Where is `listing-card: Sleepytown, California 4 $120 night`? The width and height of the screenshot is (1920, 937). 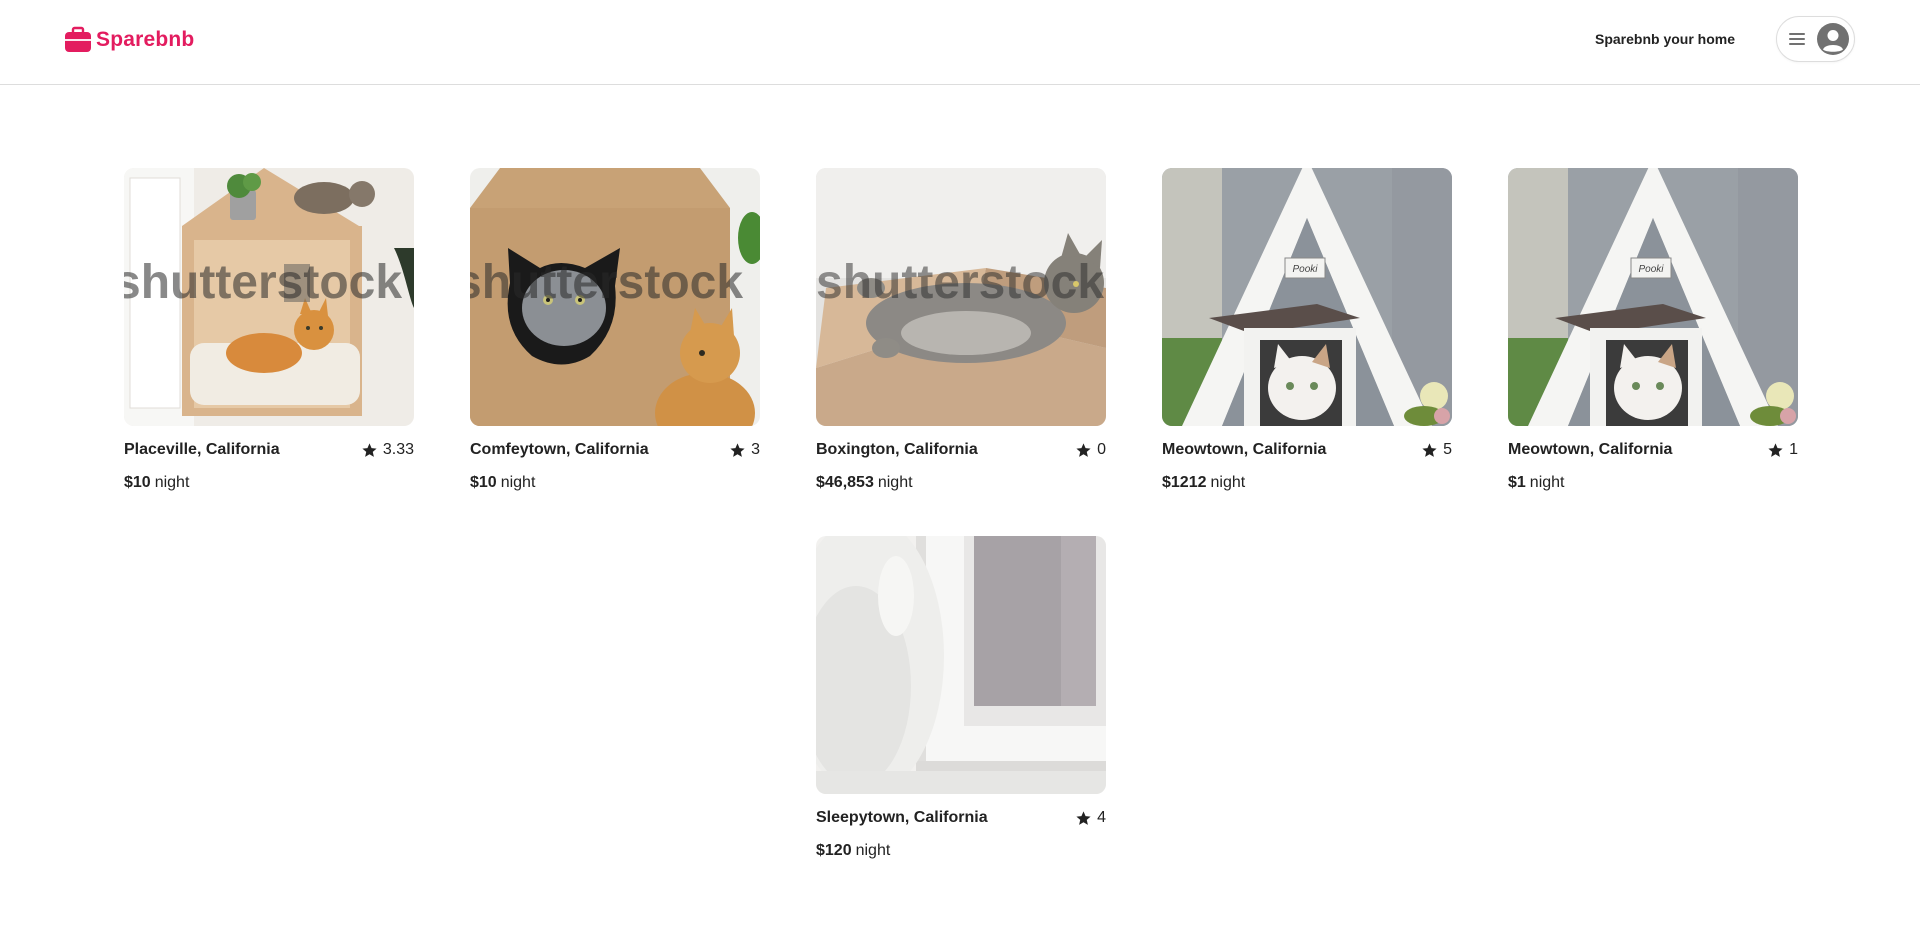
listing-card: Sleepytown, California 4 $120 night is located at coordinates (961, 698).